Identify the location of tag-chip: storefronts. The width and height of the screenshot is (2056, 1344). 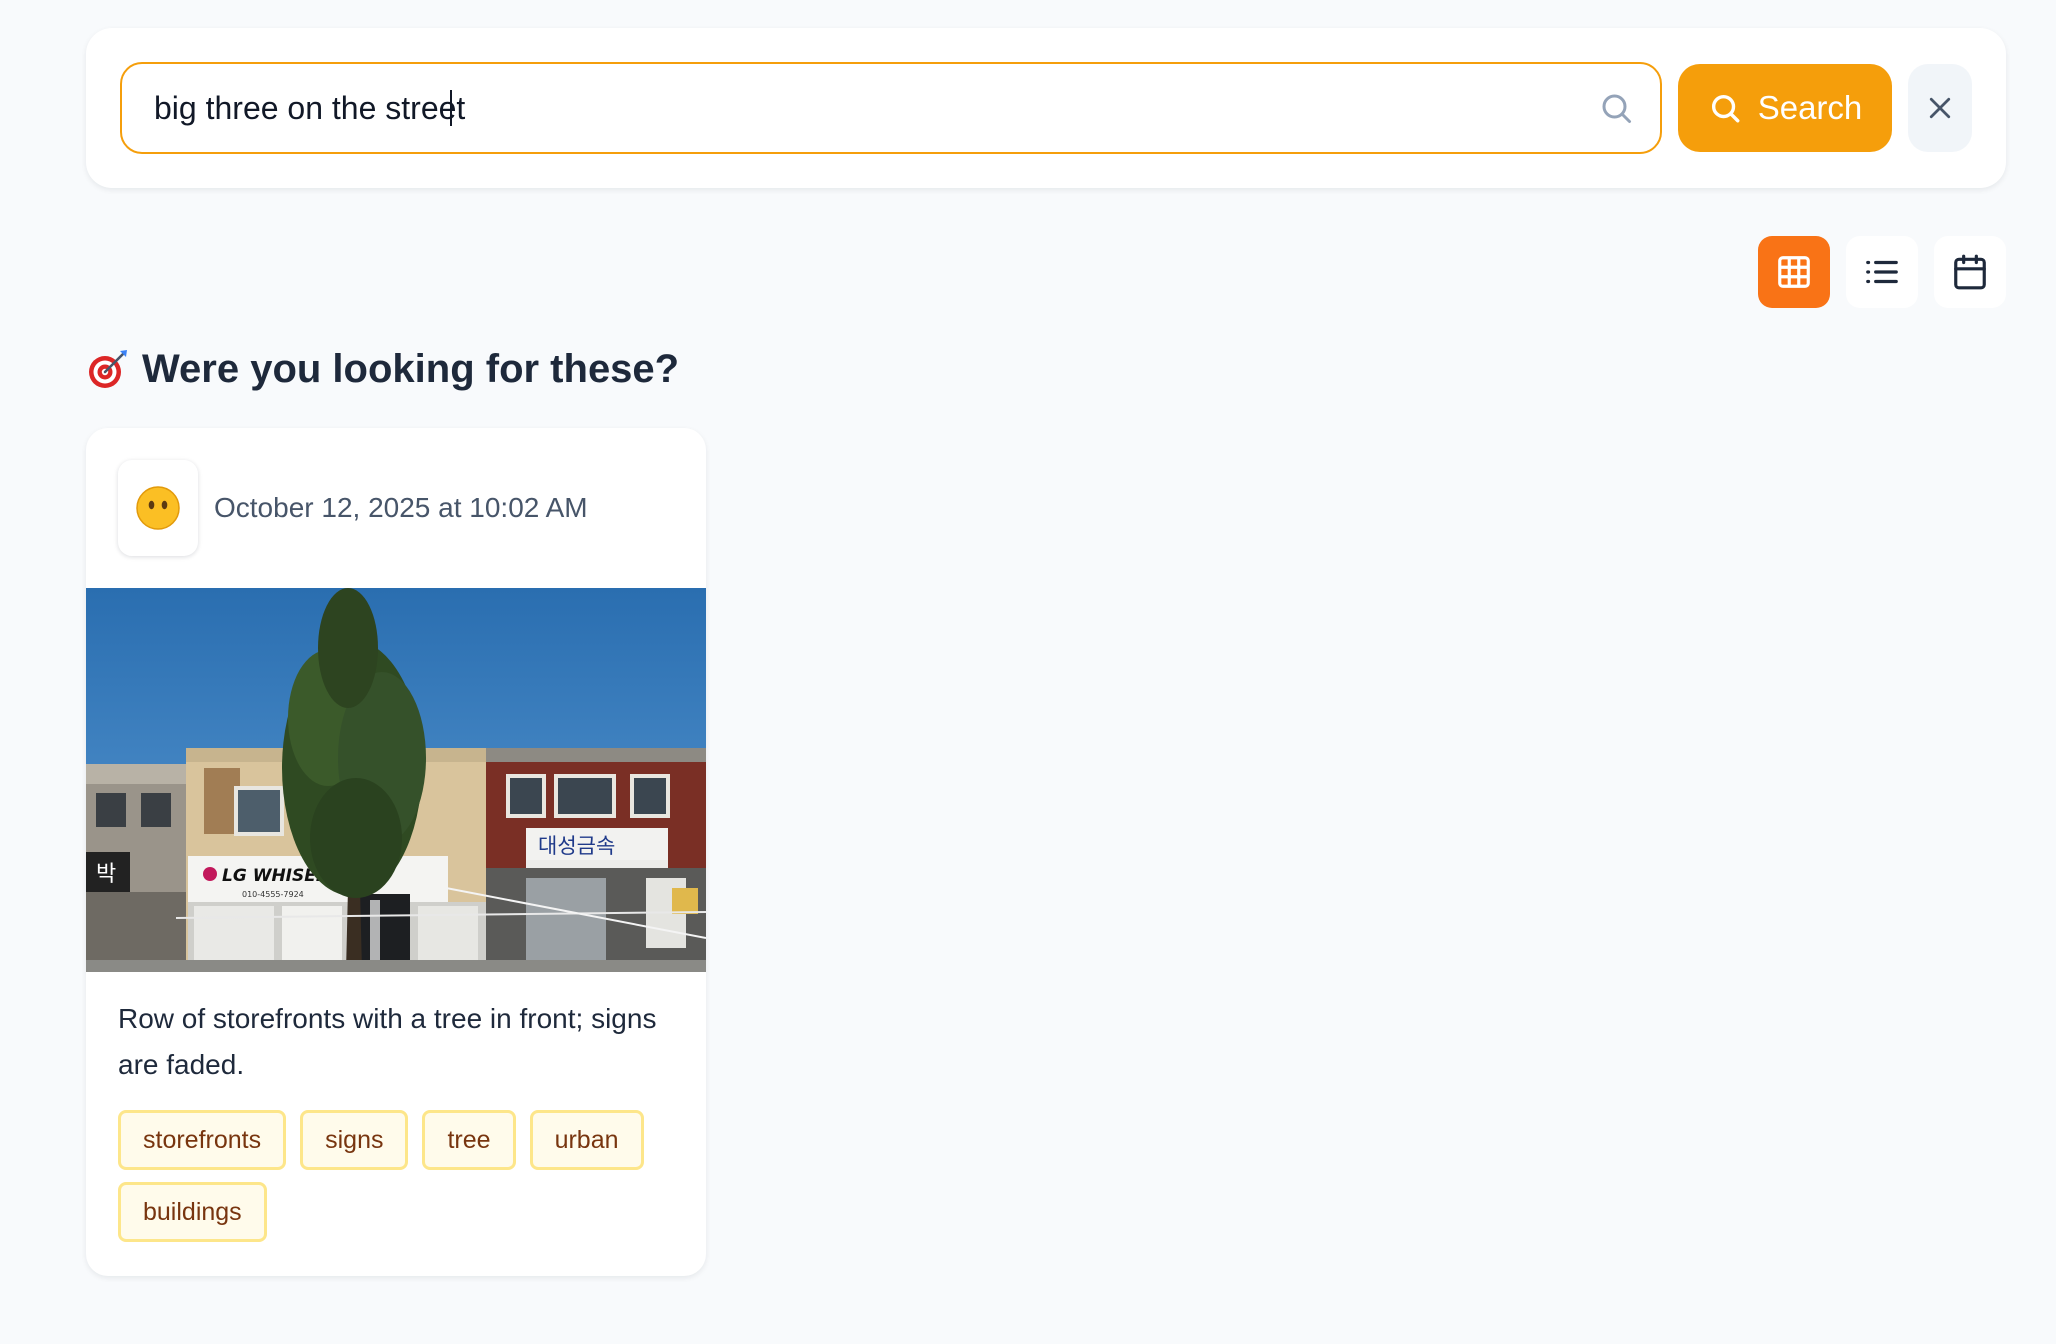
(202, 1140).